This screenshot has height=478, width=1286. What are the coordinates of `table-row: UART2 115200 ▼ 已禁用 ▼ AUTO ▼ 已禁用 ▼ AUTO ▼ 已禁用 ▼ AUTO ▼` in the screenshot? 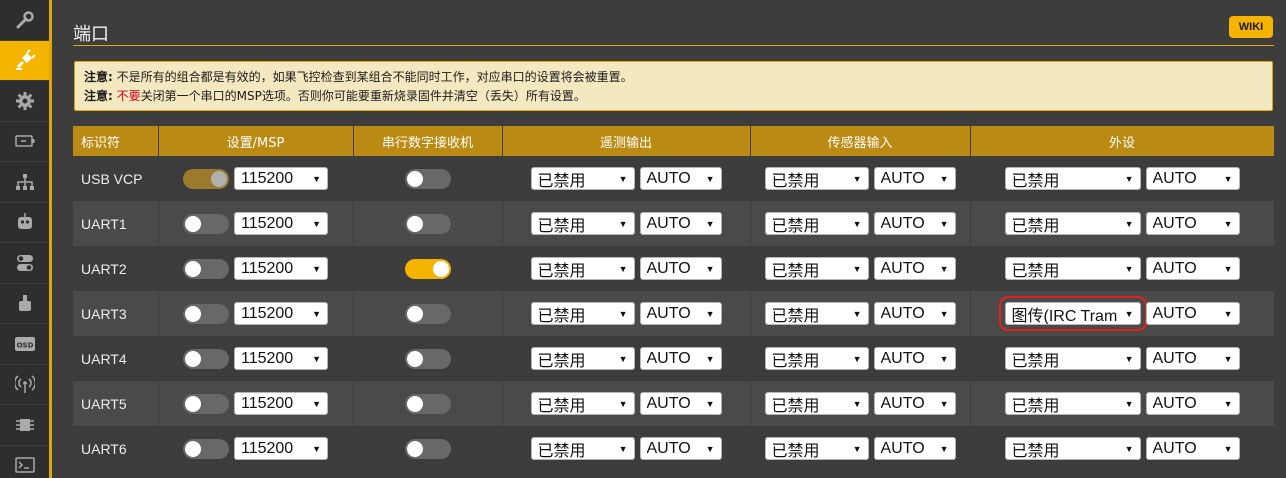 It's located at (674, 268).